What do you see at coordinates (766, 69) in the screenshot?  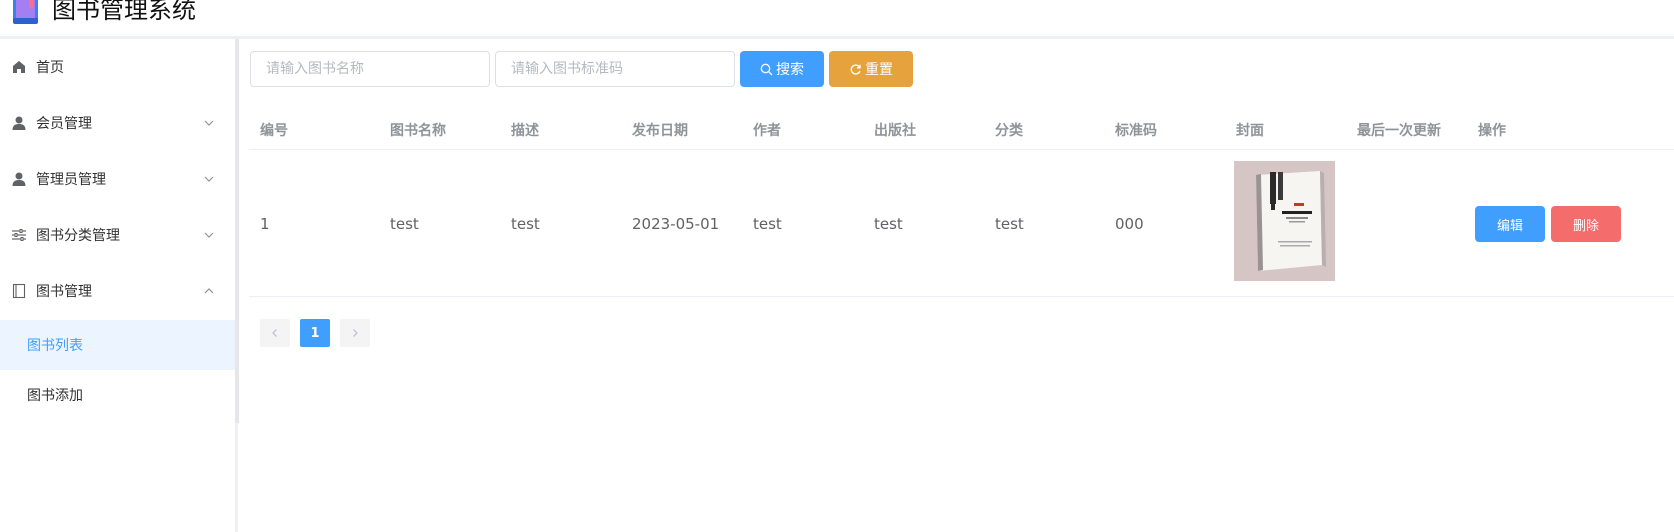 I see `search-icon` at bounding box center [766, 69].